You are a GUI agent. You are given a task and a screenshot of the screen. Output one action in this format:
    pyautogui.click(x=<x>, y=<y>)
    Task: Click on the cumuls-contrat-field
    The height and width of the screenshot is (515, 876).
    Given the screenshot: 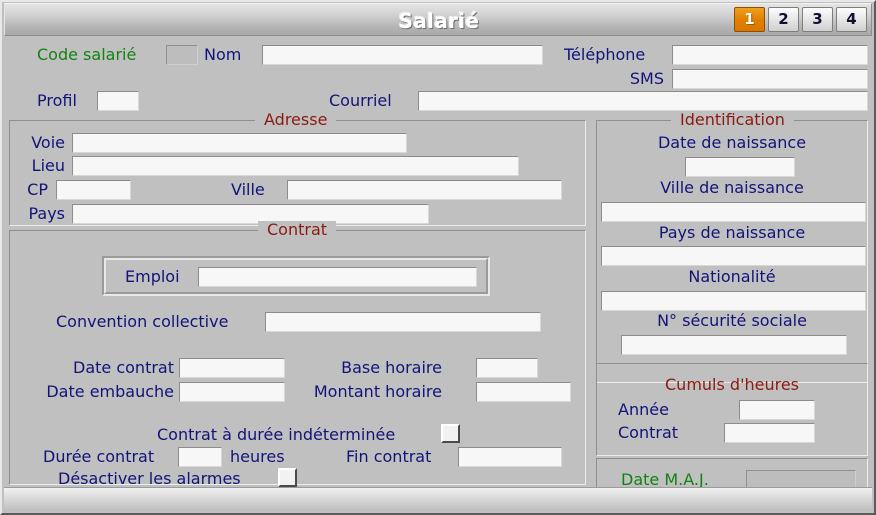 What is the action you would take?
    pyautogui.click(x=769, y=433)
    